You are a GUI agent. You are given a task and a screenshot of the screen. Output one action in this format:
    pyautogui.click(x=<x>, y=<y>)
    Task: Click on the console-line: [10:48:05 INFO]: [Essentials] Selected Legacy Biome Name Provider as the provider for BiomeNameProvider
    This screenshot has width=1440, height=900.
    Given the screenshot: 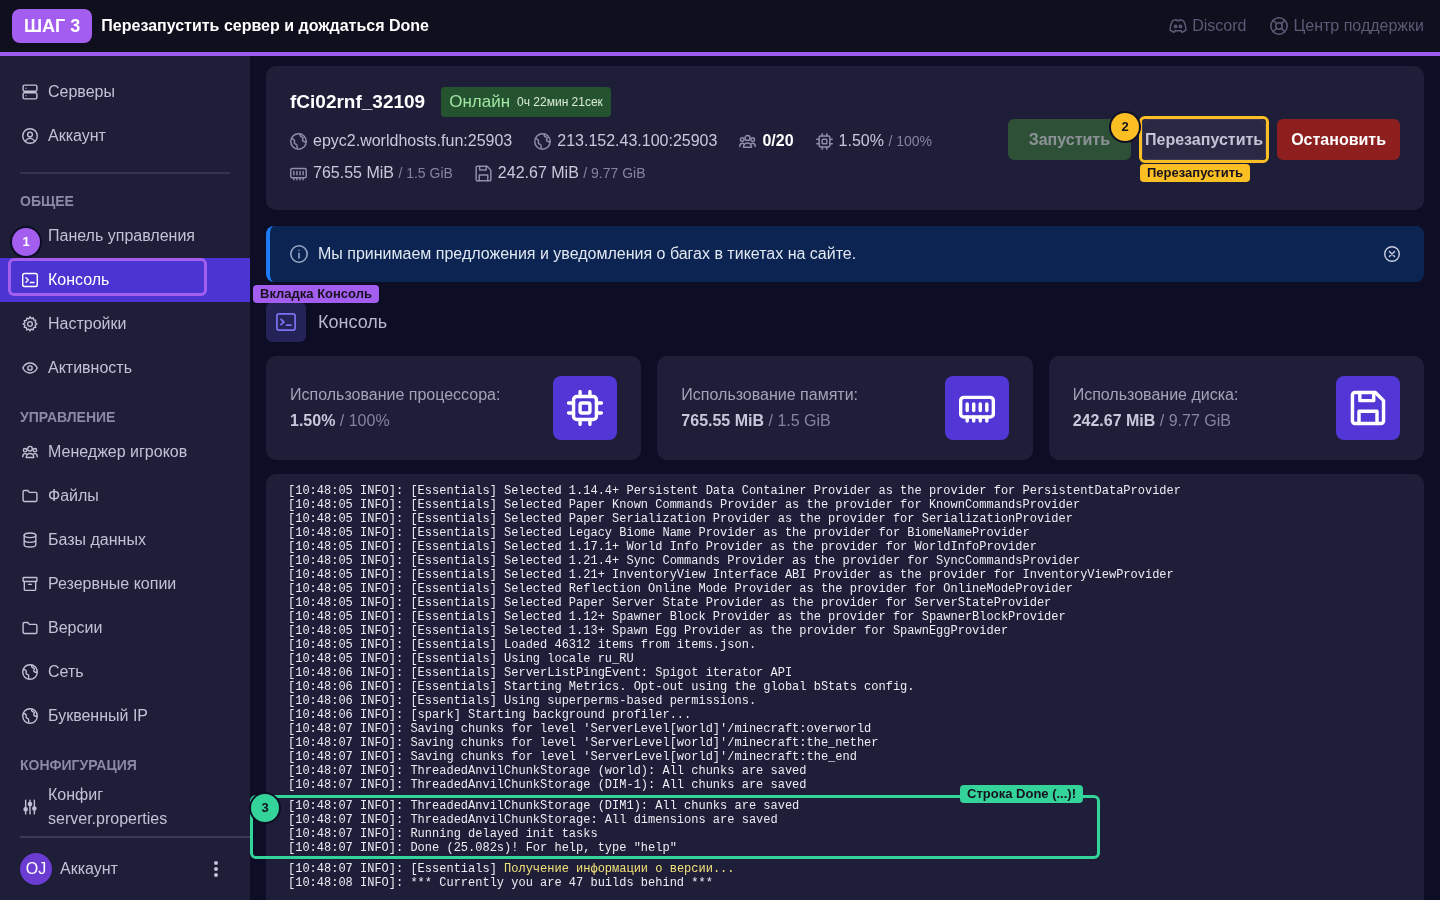 What is the action you would take?
    pyautogui.click(x=659, y=533)
    